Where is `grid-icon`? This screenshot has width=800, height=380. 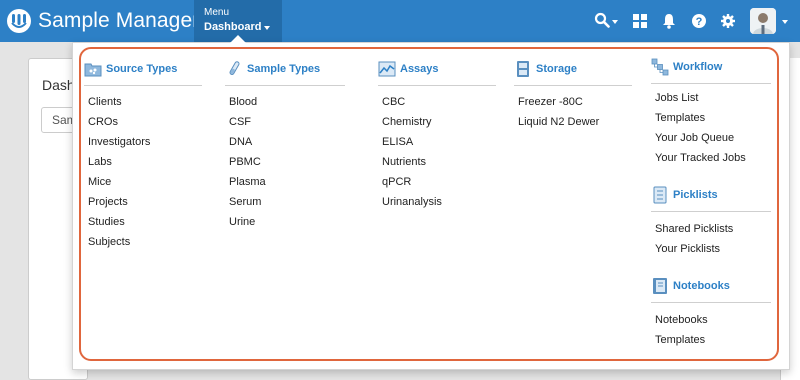
grid-icon is located at coordinates (640, 21).